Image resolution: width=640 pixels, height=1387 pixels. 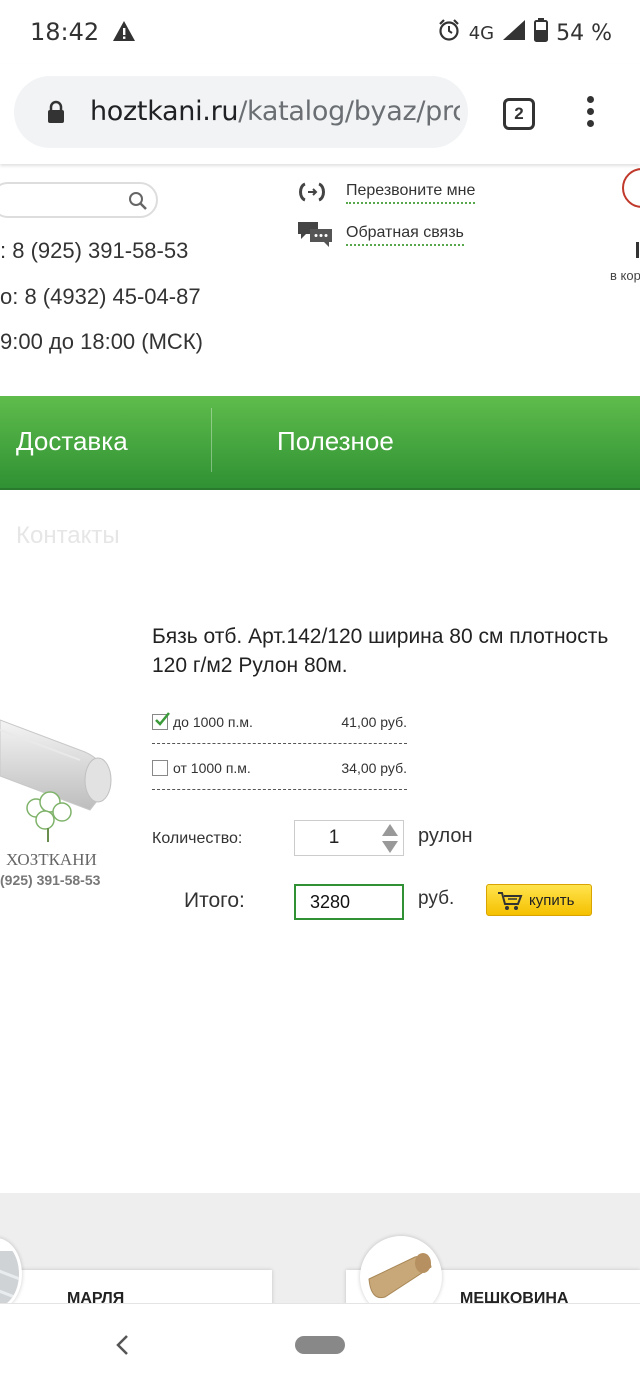 What do you see at coordinates (275, 111) in the screenshot?
I see `url-text: hoztkani.ru/katalog/byaz/prc` at bounding box center [275, 111].